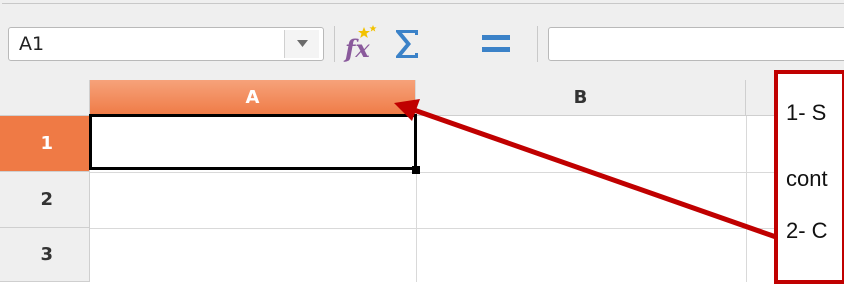  Describe the element at coordinates (806, 112) in the screenshot. I see `callout-line-1: 1- S` at that location.